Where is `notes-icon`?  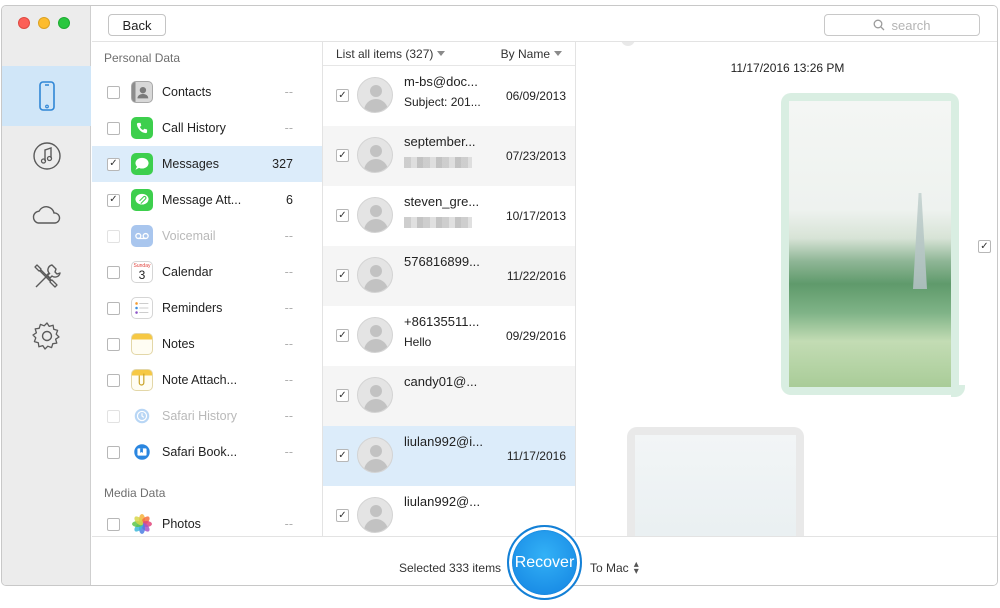
notes-icon is located at coordinates (142, 344).